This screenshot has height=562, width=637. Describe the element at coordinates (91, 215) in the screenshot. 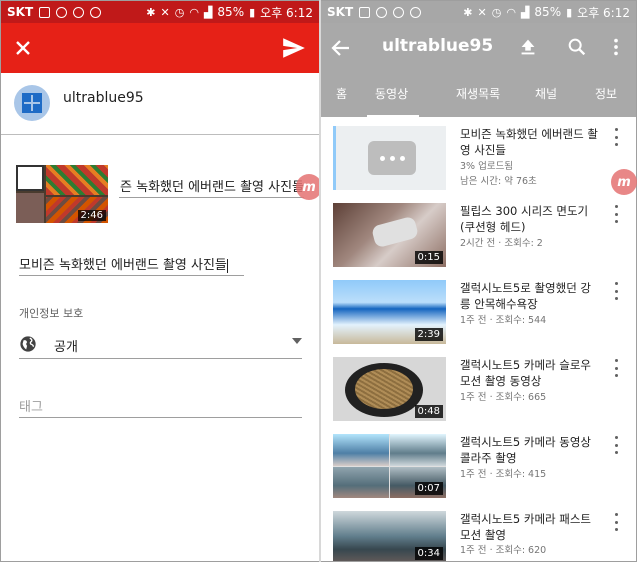

I see `thumbnail-duration: 2:46` at that location.